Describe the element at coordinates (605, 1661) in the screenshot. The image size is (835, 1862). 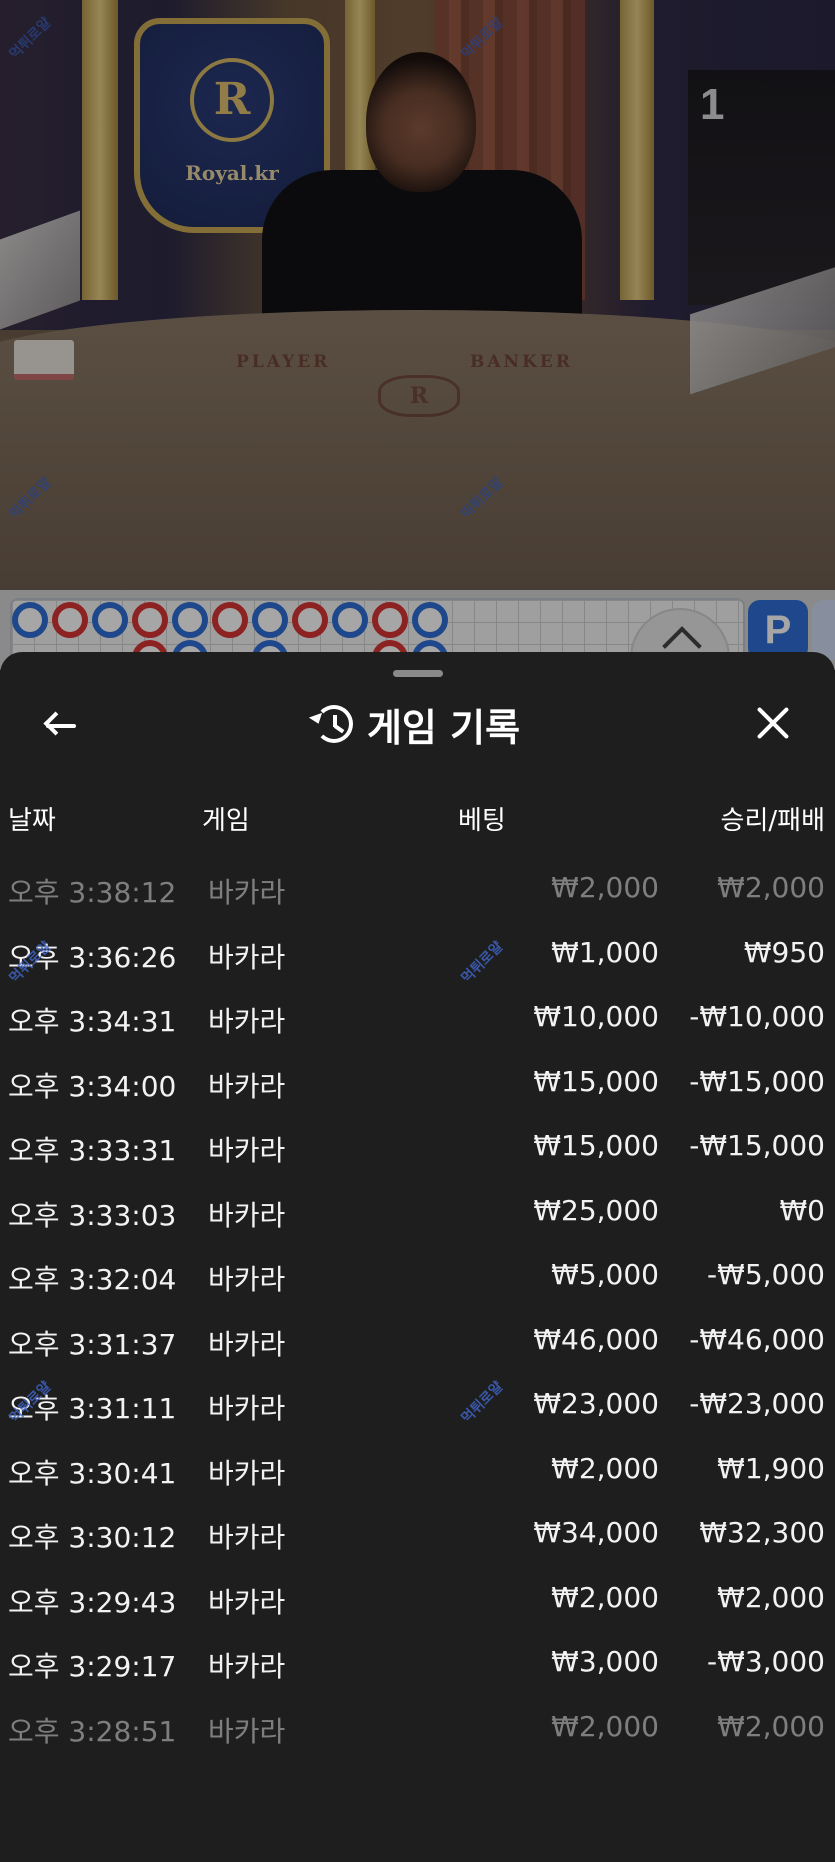
I see `history-row-bet: ₩3,000` at that location.